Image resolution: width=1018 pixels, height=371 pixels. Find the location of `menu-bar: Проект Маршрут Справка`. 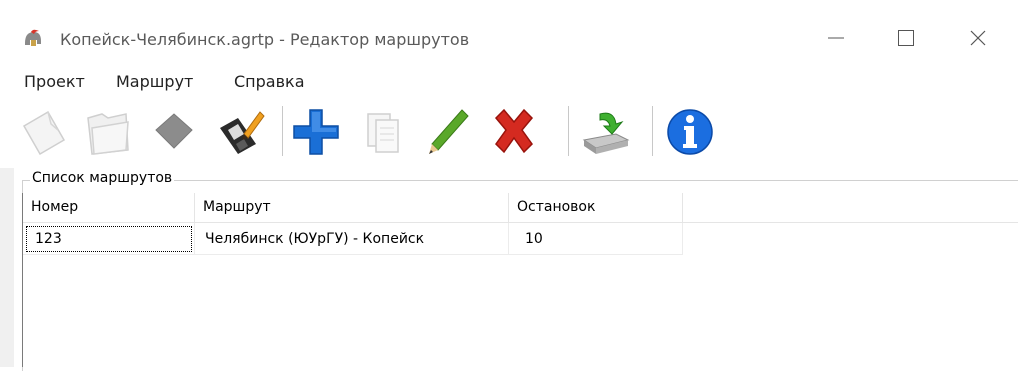

menu-bar: Проект Маршрут Справка is located at coordinates (509, 81).